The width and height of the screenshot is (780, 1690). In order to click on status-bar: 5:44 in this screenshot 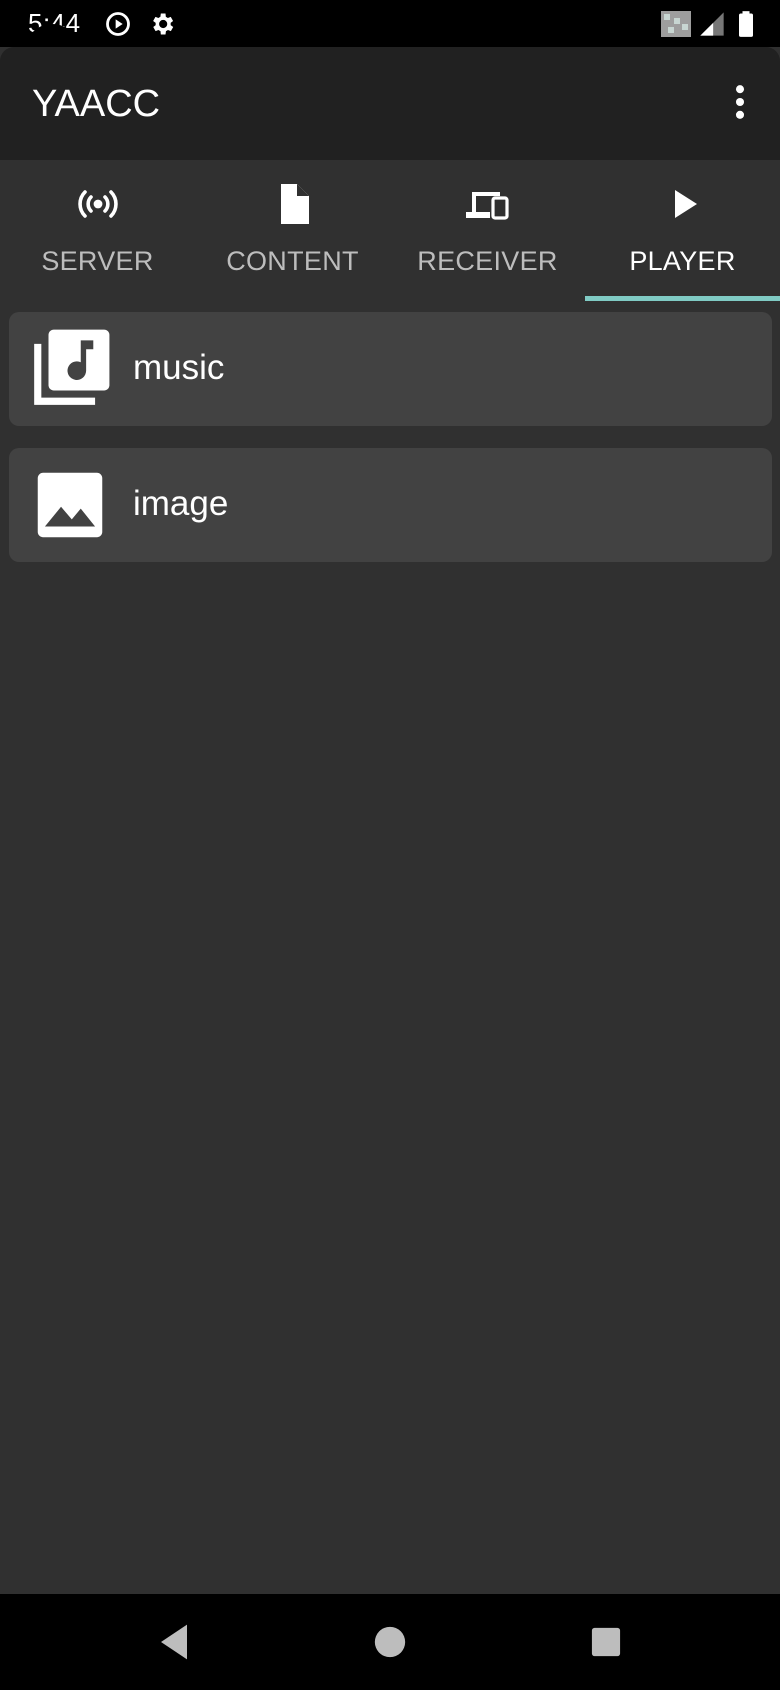, I will do `click(390, 23)`.